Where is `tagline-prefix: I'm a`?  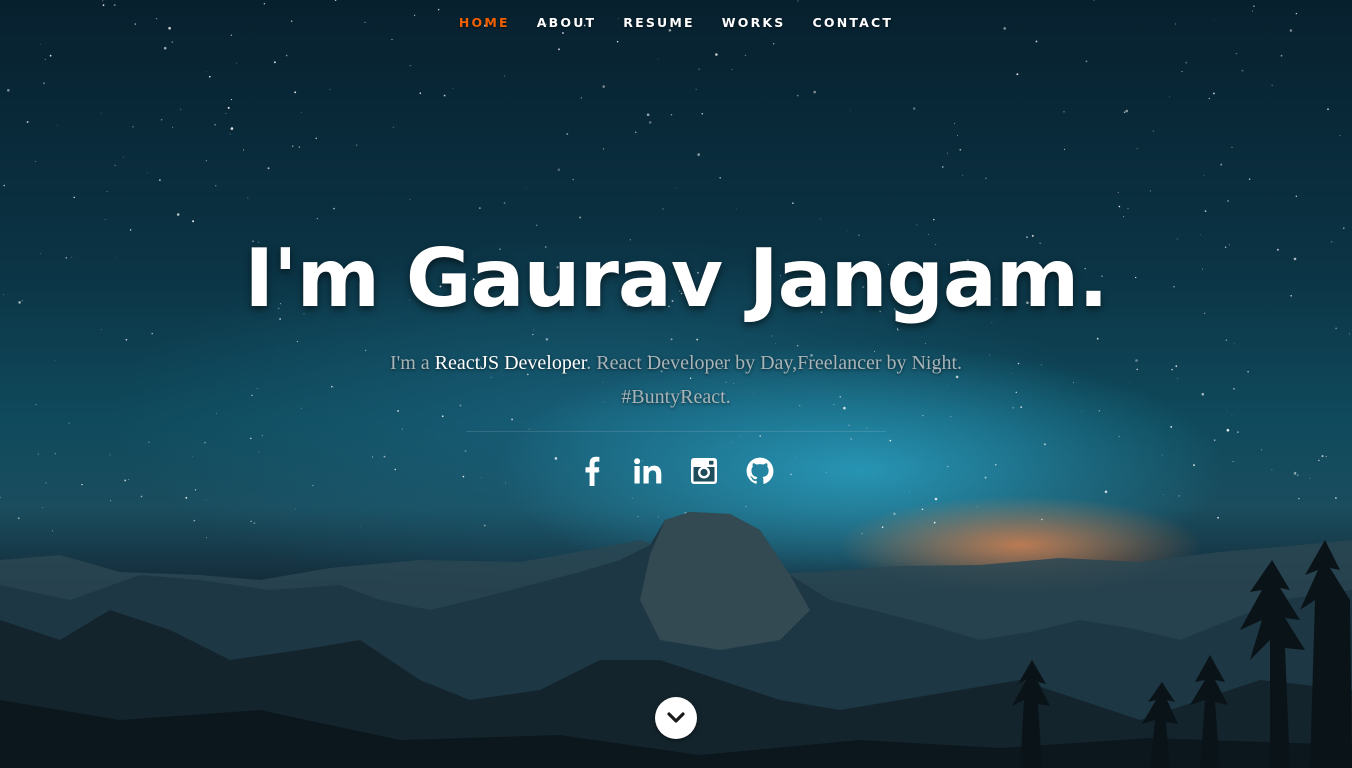 tagline-prefix: I'm a is located at coordinates (412, 363).